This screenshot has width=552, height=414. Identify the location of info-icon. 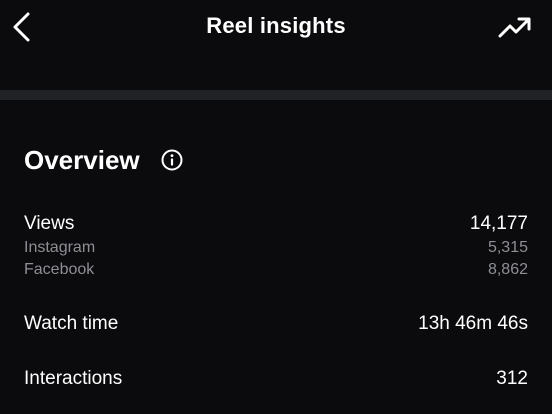
(172, 160).